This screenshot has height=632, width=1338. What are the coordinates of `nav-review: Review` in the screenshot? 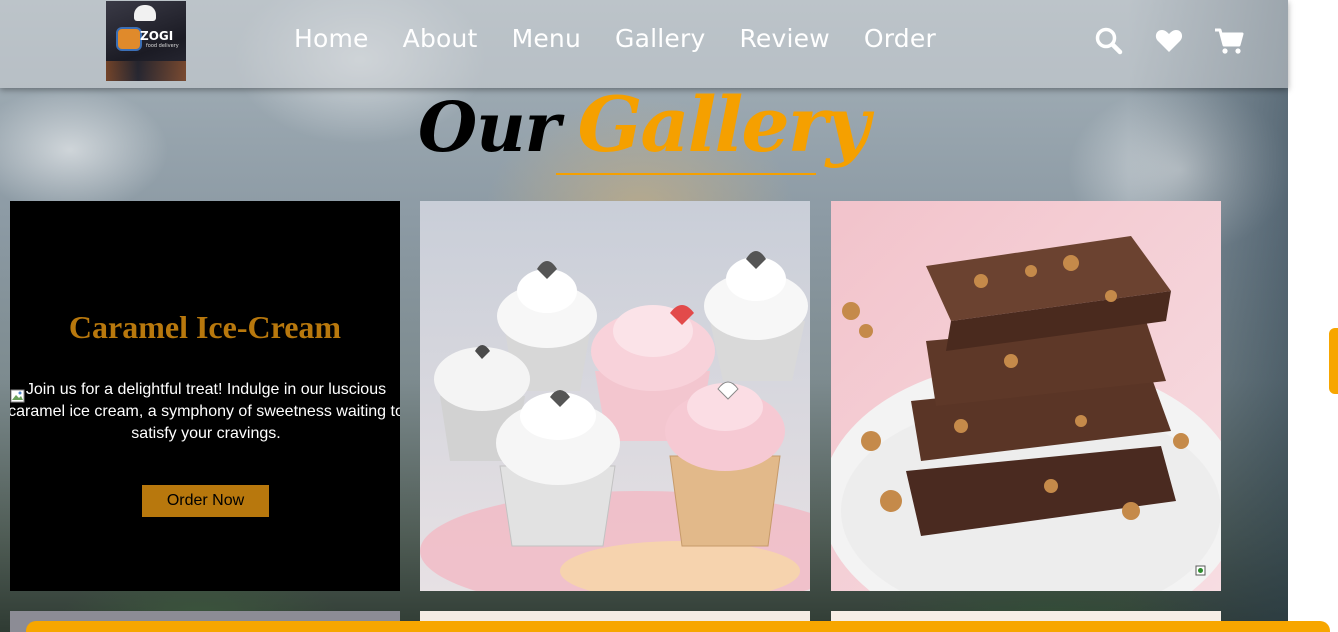 It's located at (784, 38).